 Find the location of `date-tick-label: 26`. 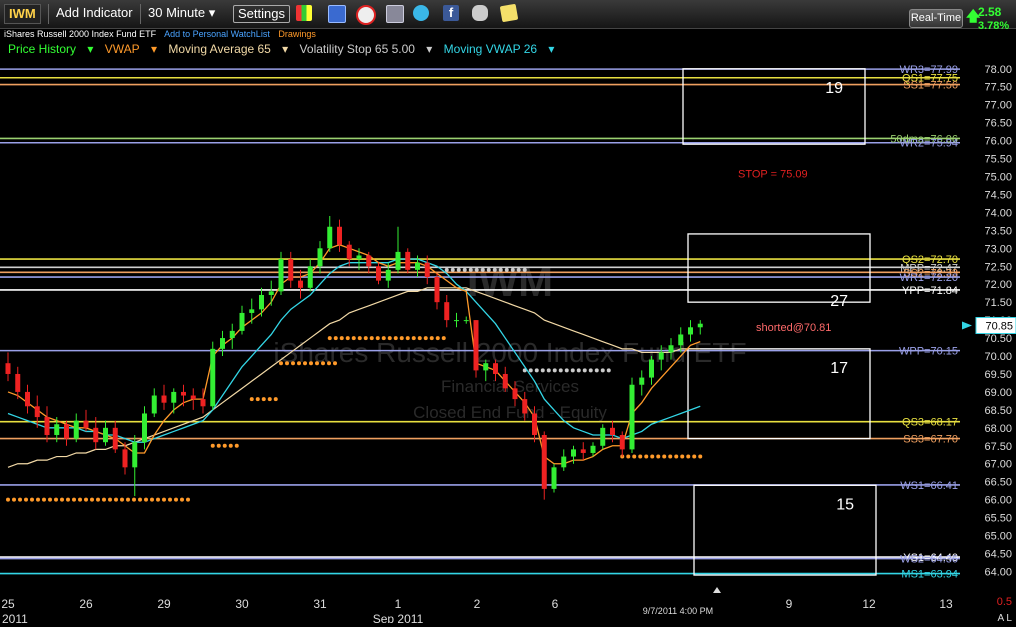

date-tick-label: 26 is located at coordinates (86, 604).